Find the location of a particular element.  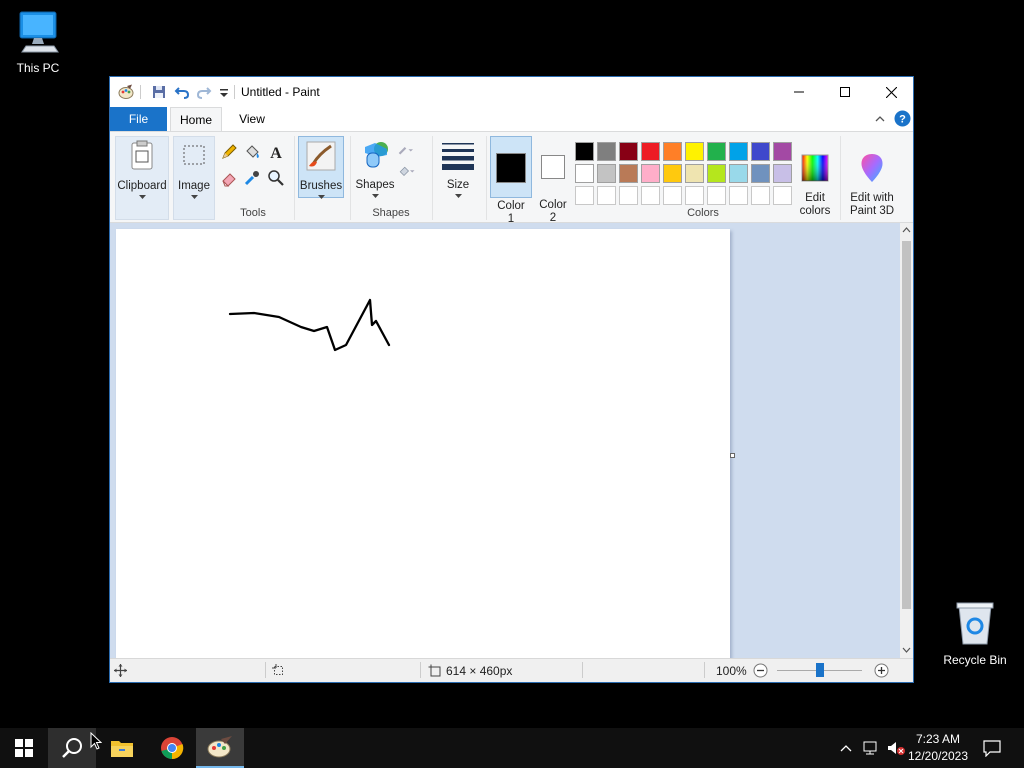

scrollbar-thumb is located at coordinates (906, 425).